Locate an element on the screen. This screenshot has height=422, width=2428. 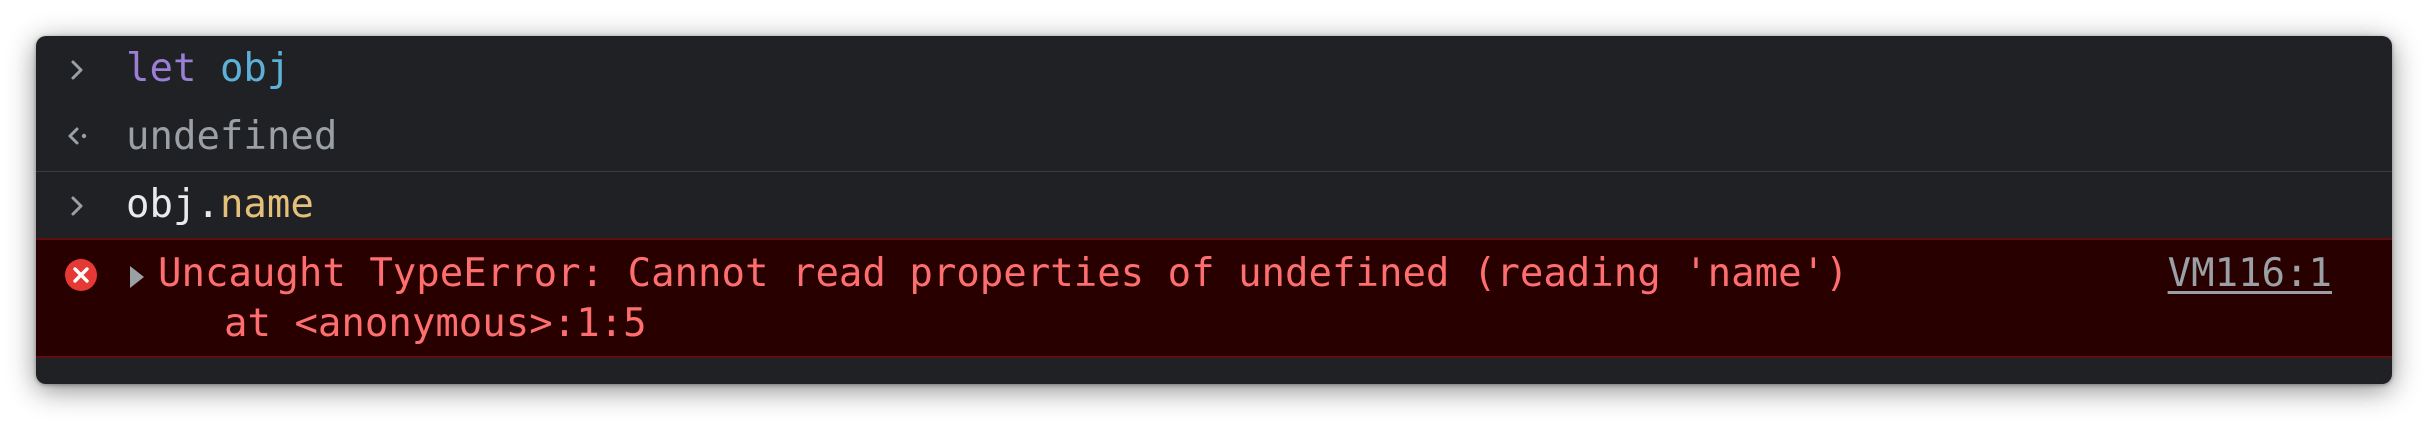
object-token: obj is located at coordinates (161, 204).